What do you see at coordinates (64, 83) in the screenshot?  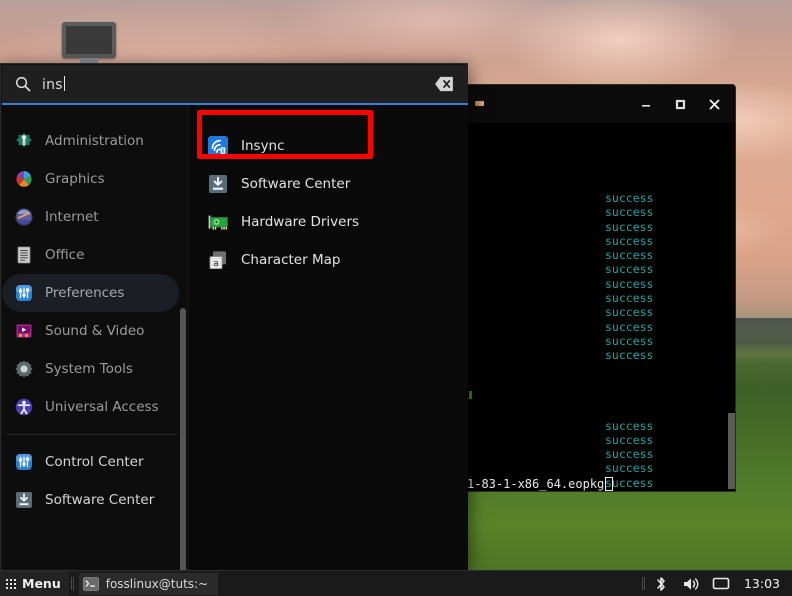 I see `text-caret` at bounding box center [64, 83].